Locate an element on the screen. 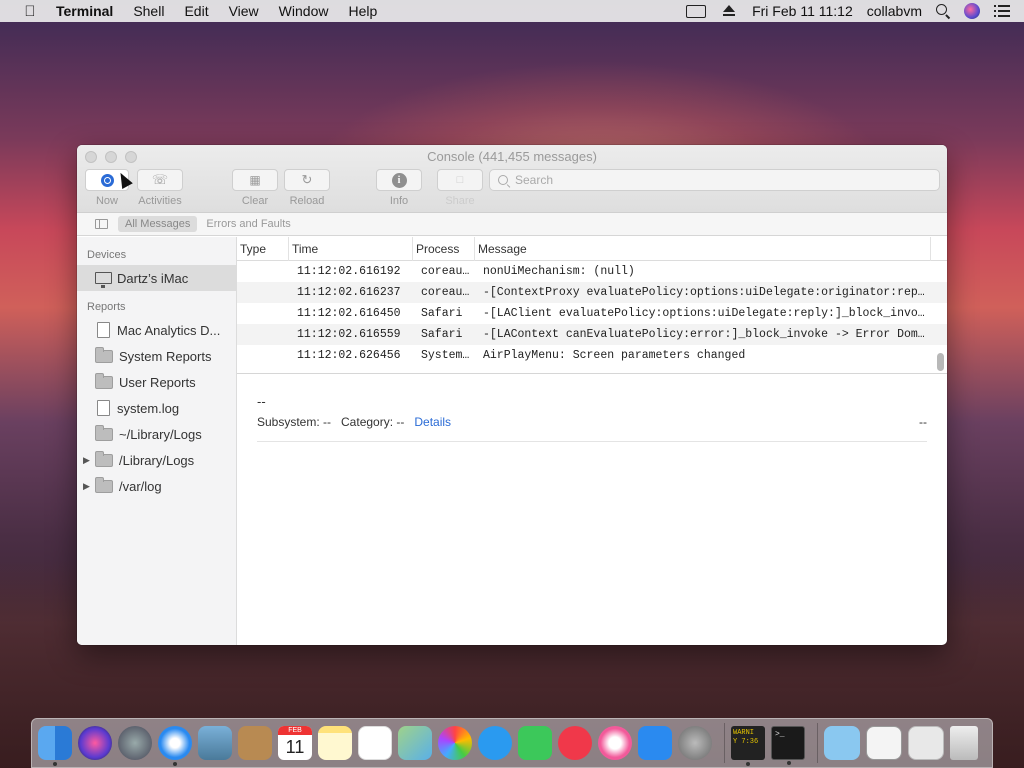  menu-help: Help is located at coordinates (362, 11).